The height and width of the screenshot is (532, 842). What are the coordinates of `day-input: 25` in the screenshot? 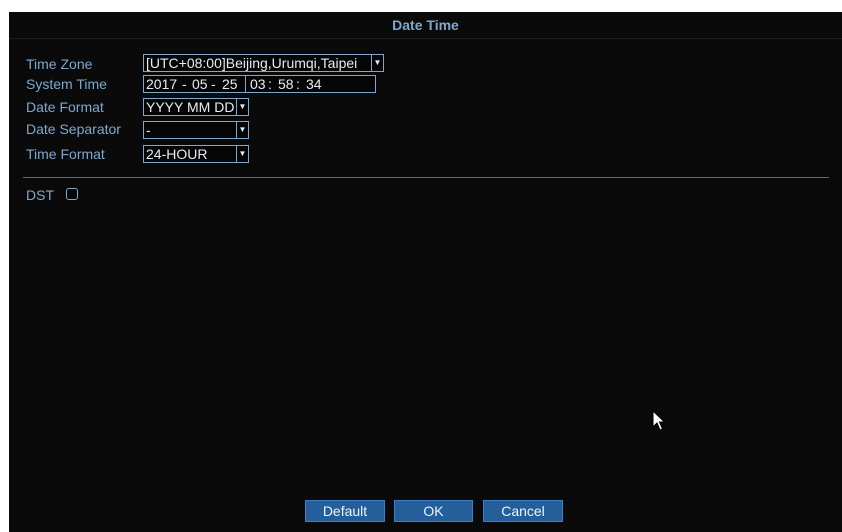 It's located at (230, 84).